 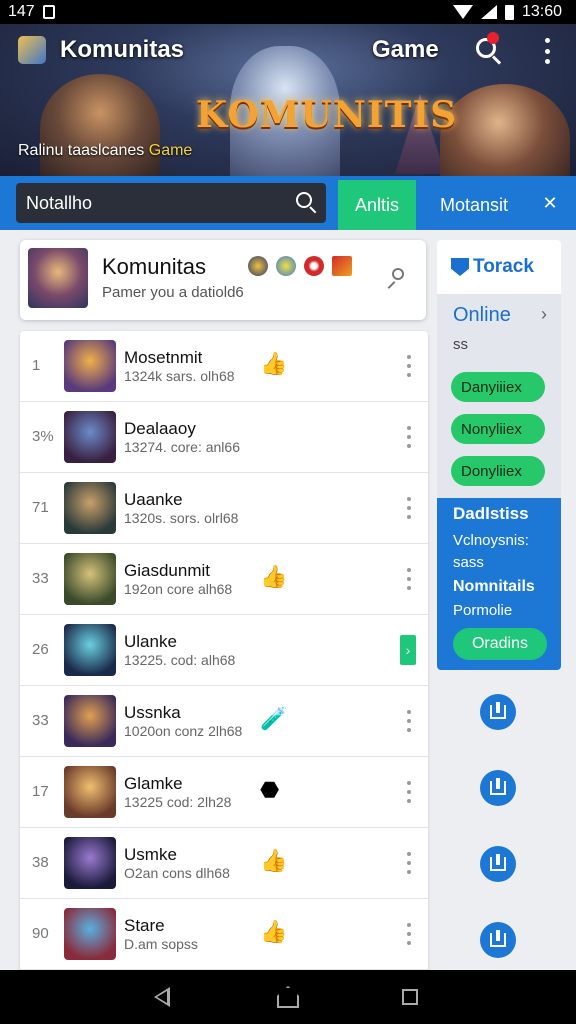 I want to click on shield-icon, so click(x=460, y=267).